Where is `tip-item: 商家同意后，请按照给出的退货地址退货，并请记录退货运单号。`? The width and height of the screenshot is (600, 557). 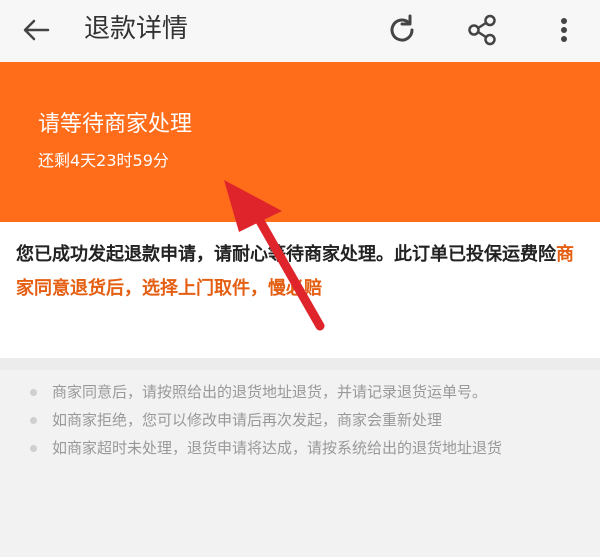 tip-item: 商家同意后，请按照给出的退货地址退货，并请记录退货运单号。 is located at coordinates (300, 392).